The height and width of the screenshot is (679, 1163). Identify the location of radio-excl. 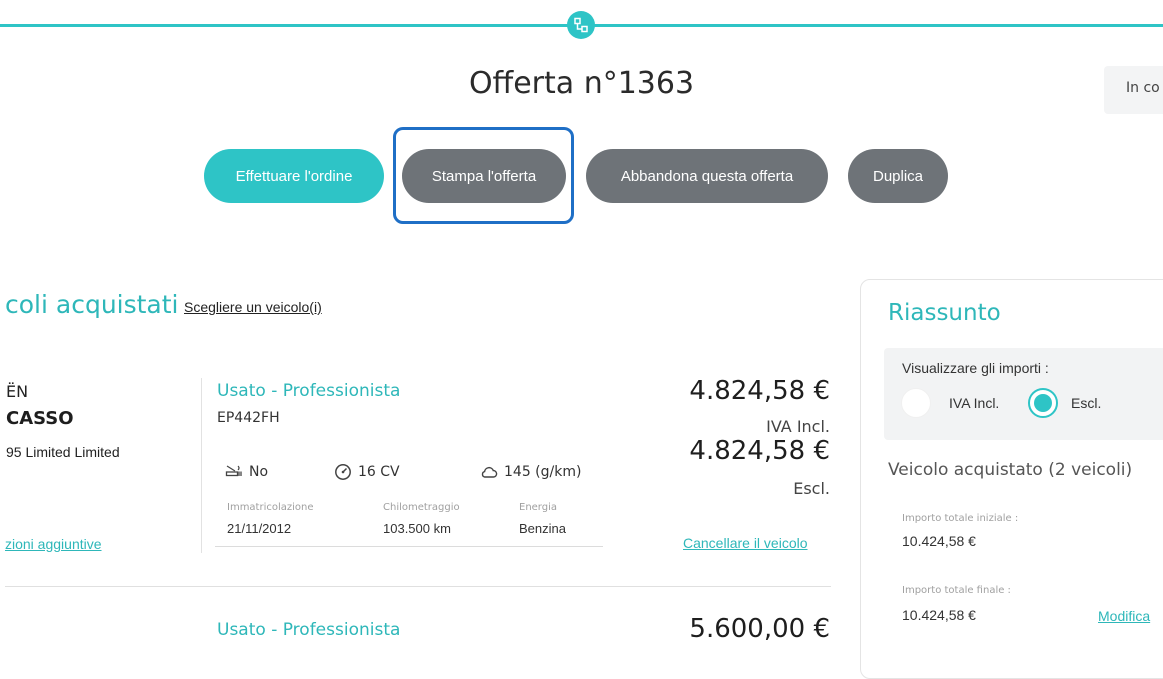
(1043, 403).